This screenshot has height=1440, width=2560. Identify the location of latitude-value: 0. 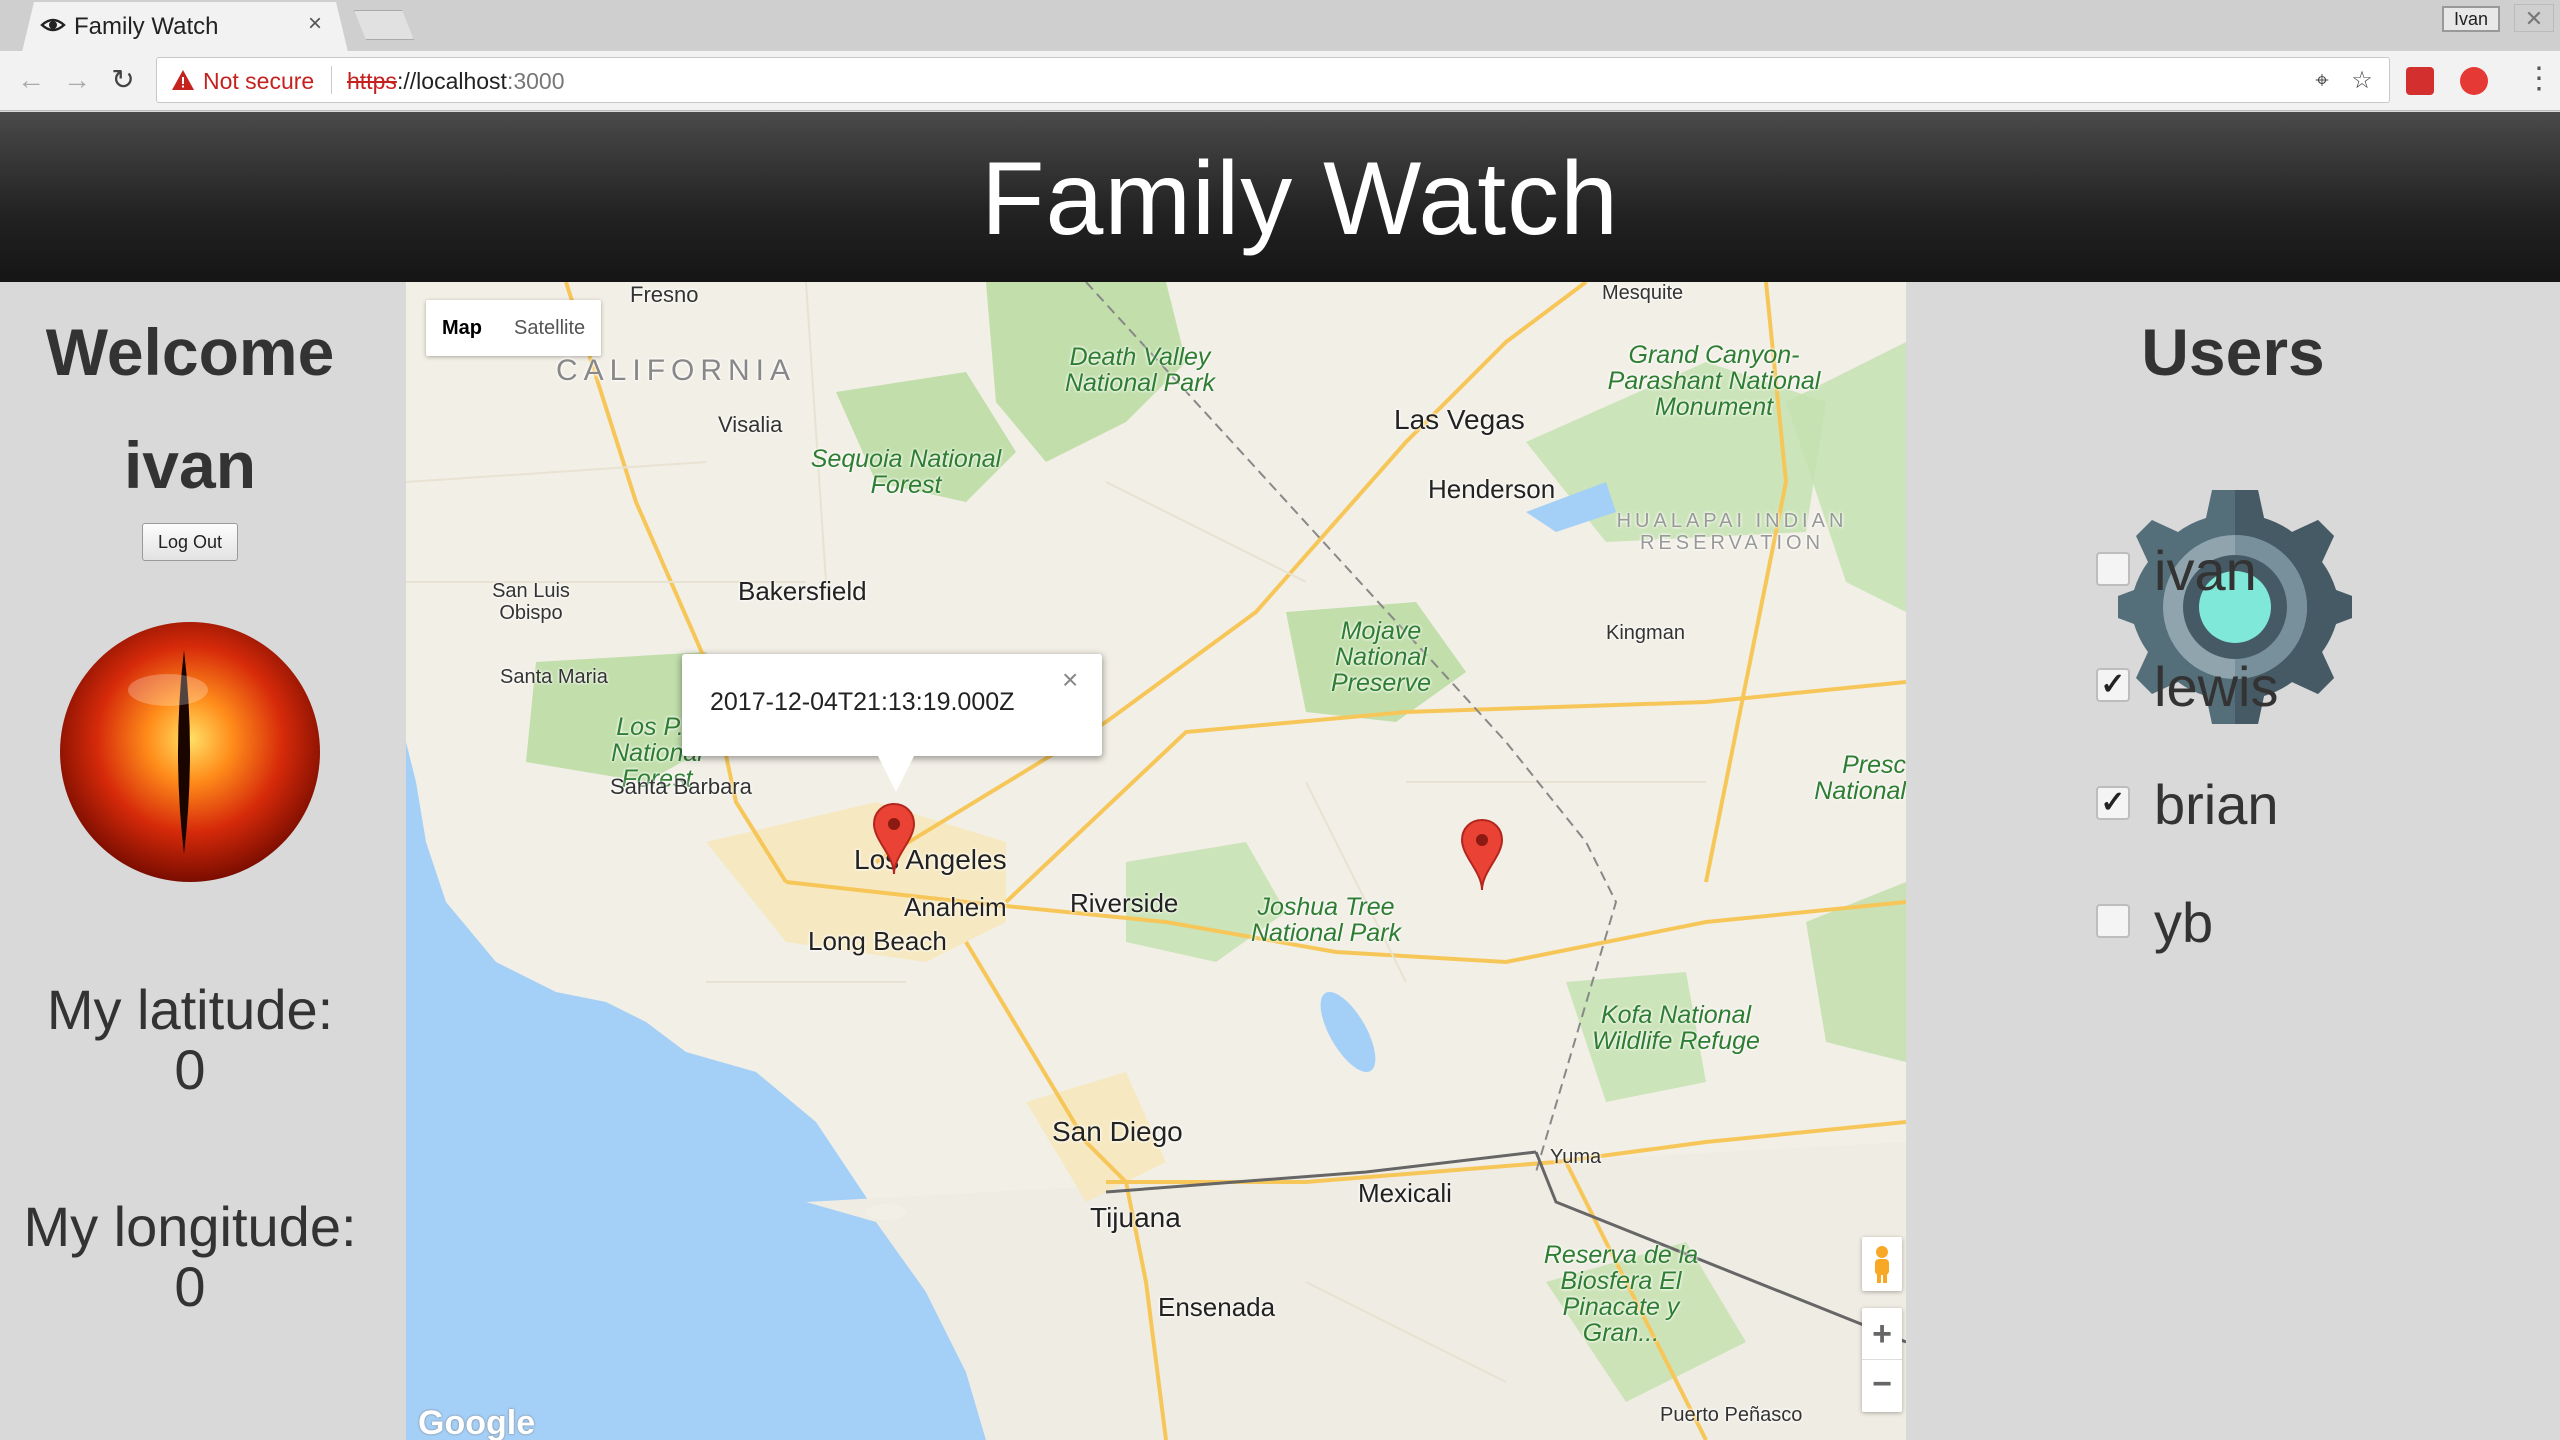
(190, 1069).